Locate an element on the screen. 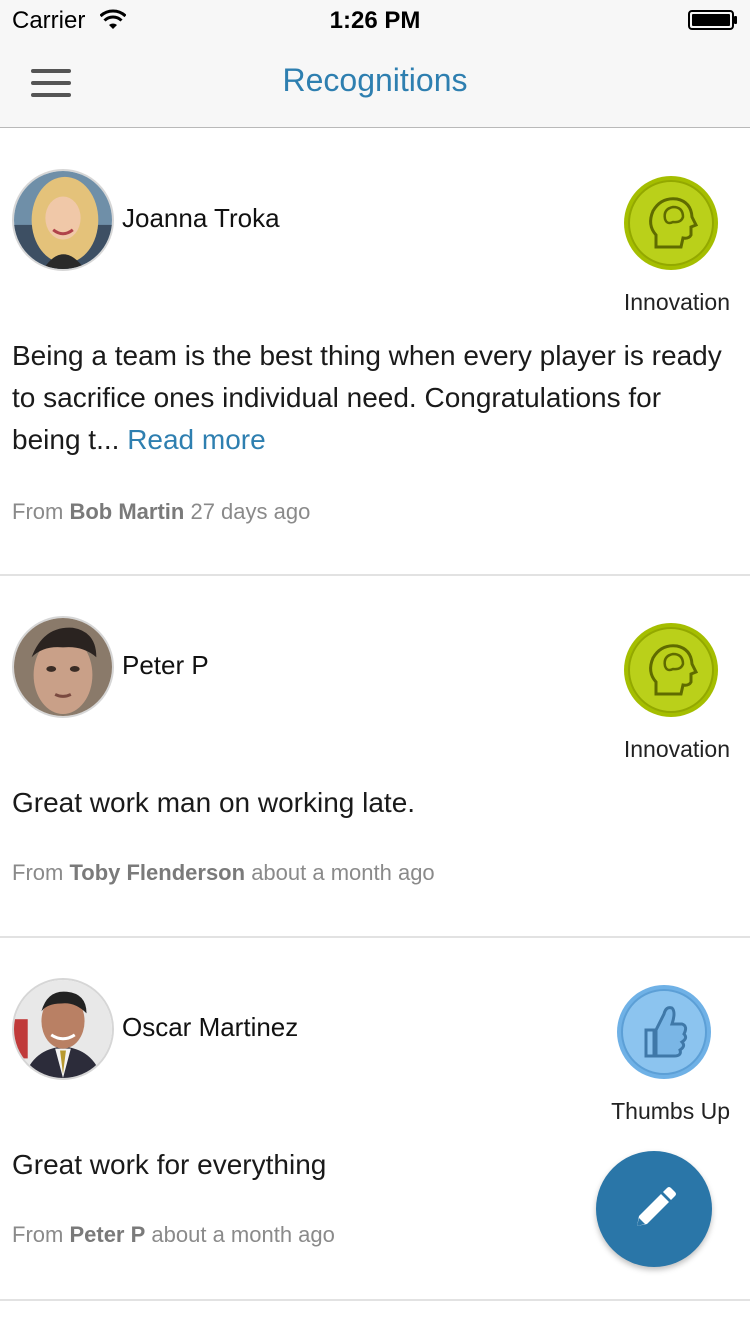 The width and height of the screenshot is (750, 1334). recognition-message: Great work man on working late. is located at coordinates (372, 803).